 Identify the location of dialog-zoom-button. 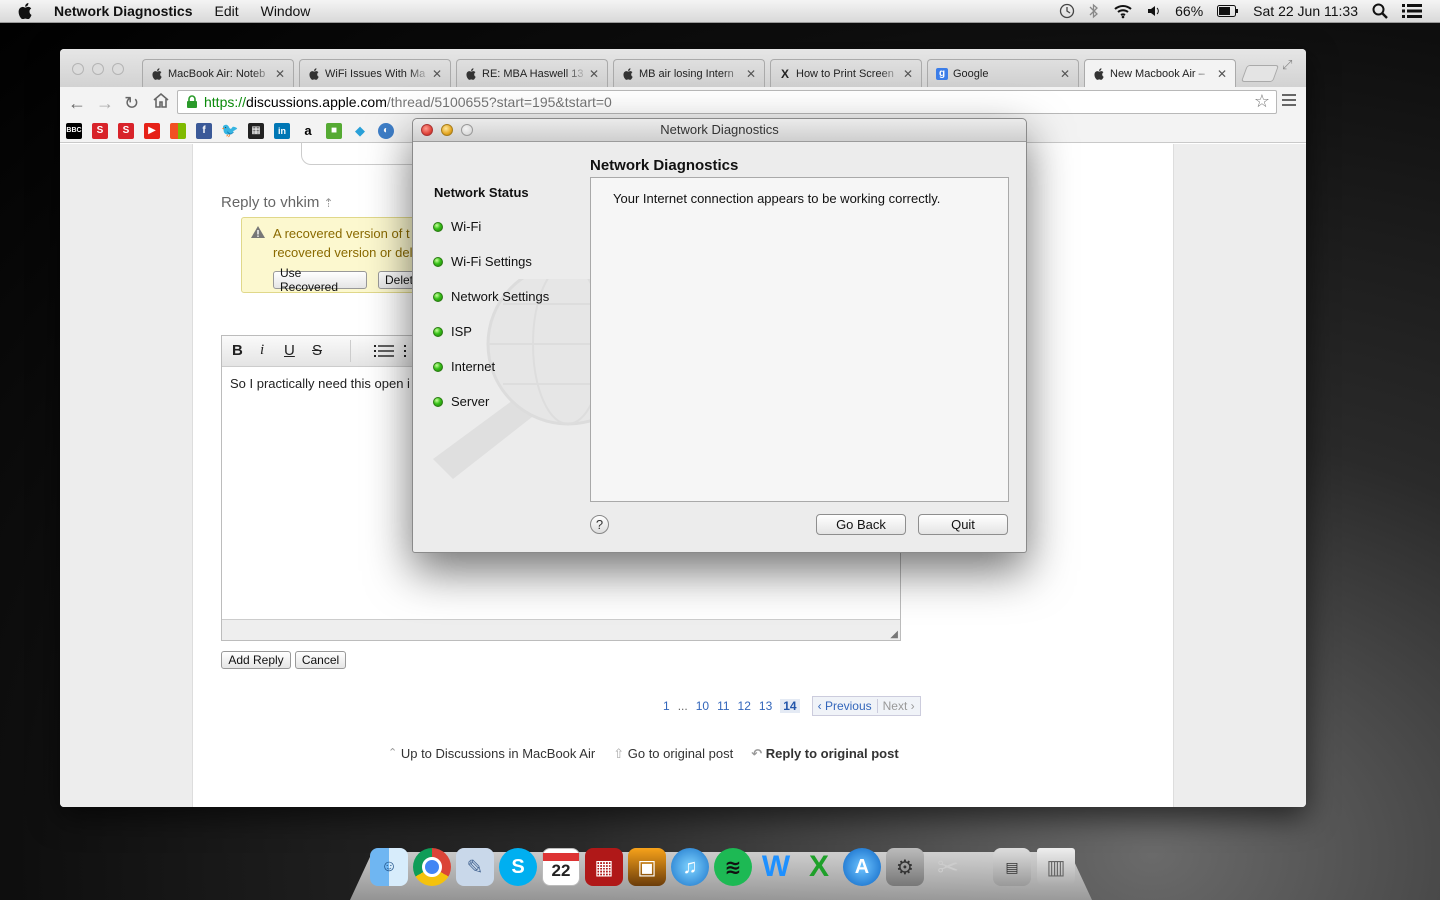
(467, 130).